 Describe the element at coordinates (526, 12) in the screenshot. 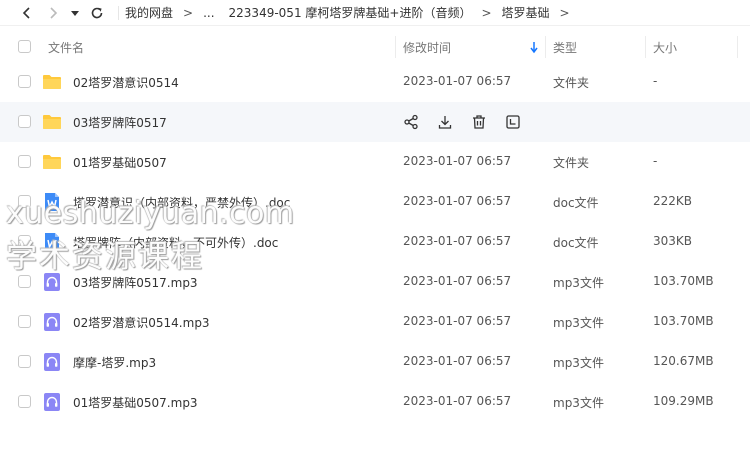

I see `breadcrumb-item-current-folder: 塔罗基础` at that location.